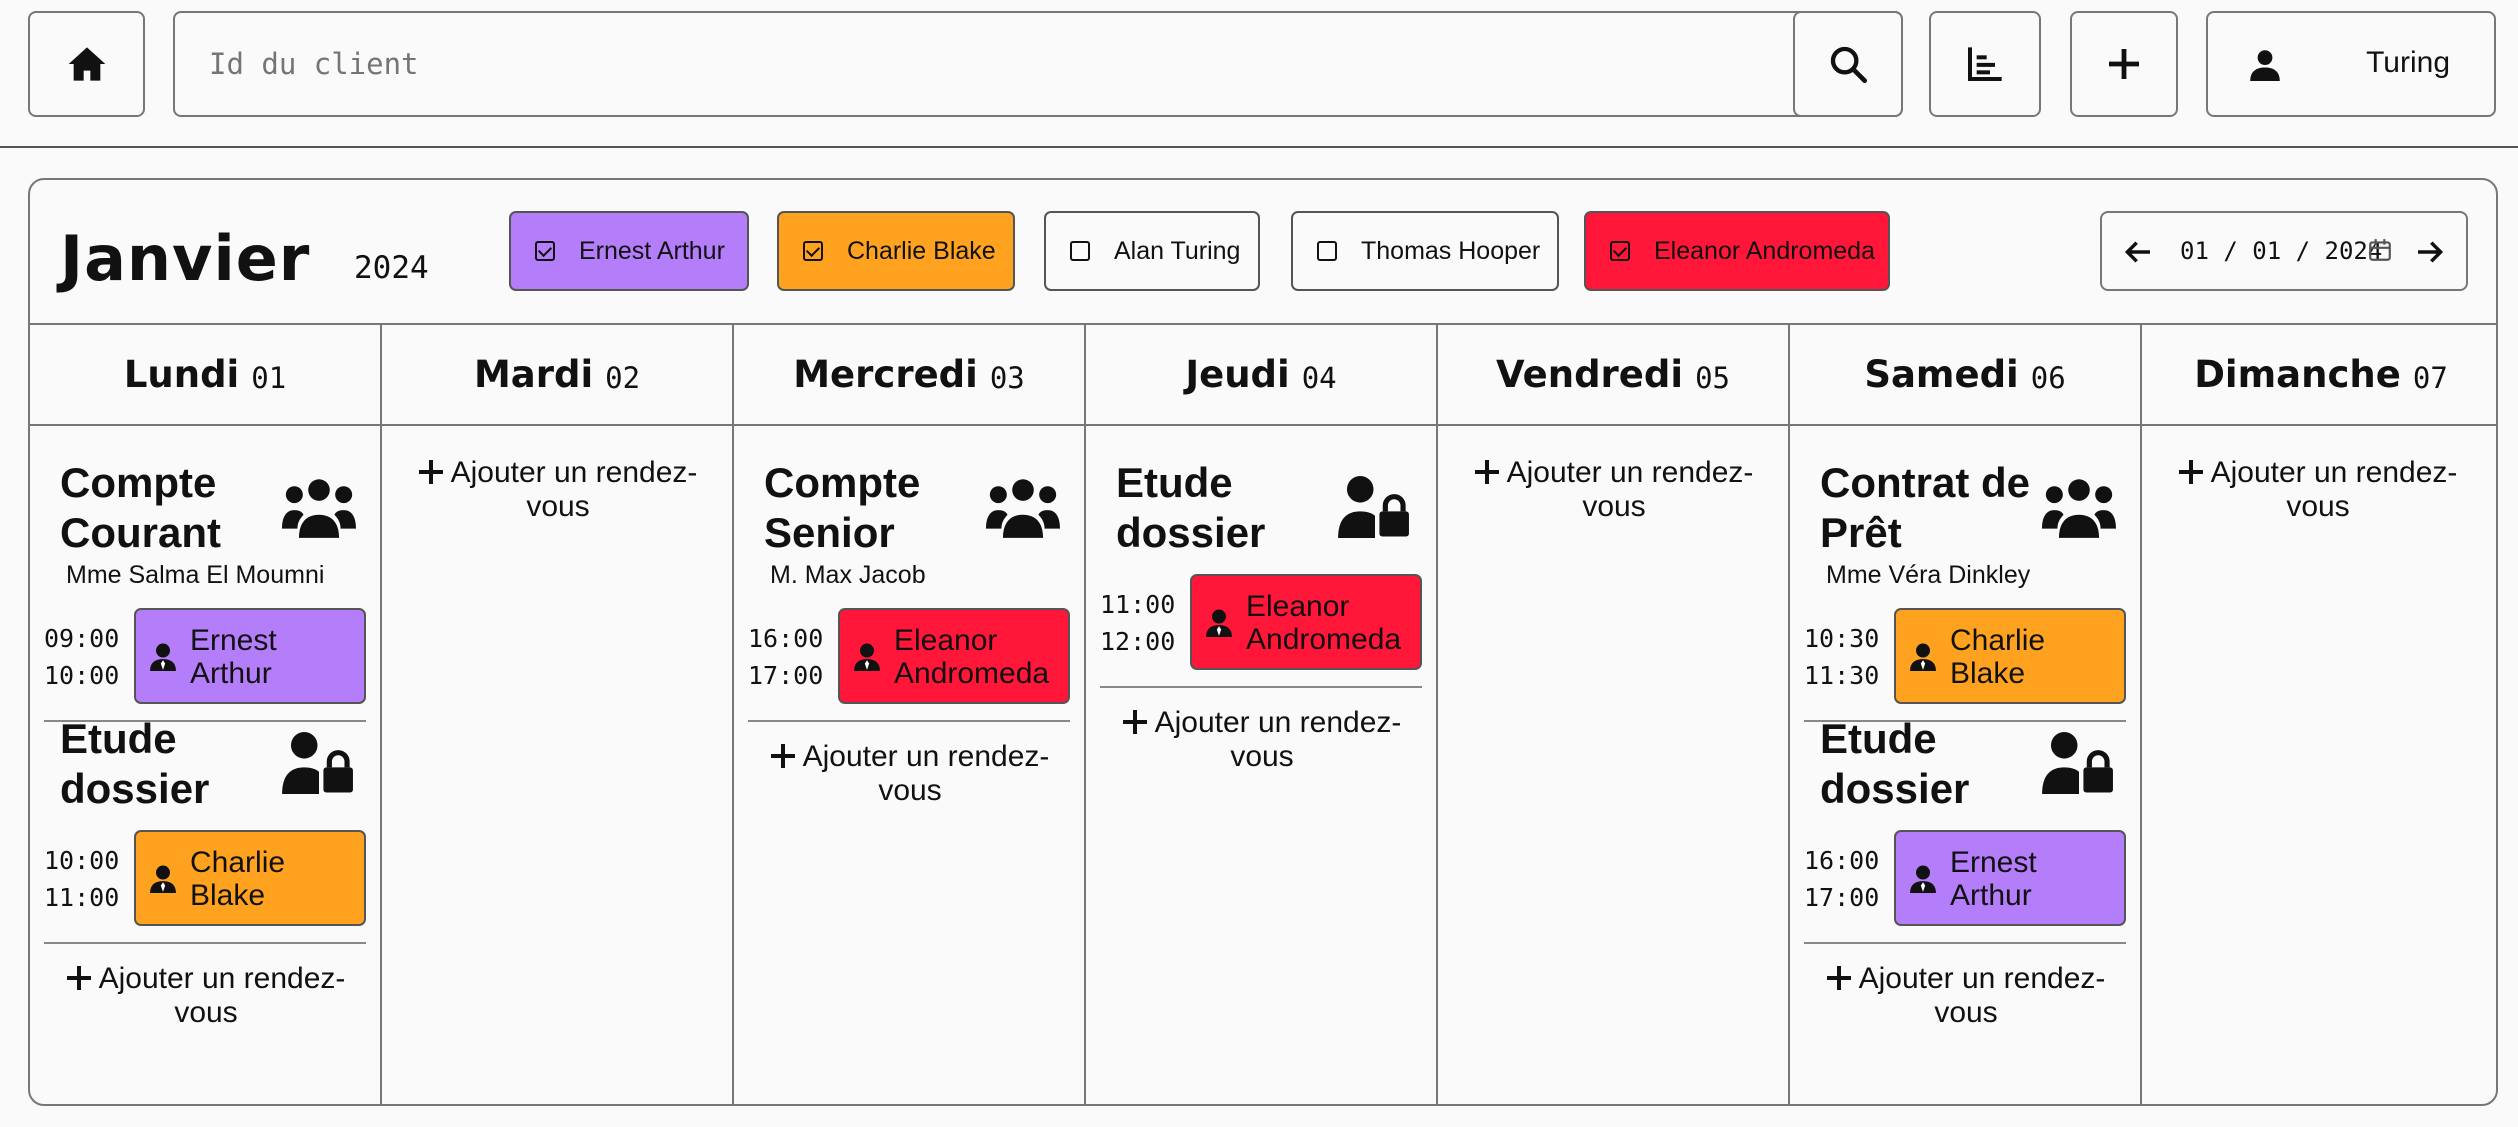 The height and width of the screenshot is (1127, 2518). Describe the element at coordinates (984, 64) in the screenshot. I see `search-input` at that location.